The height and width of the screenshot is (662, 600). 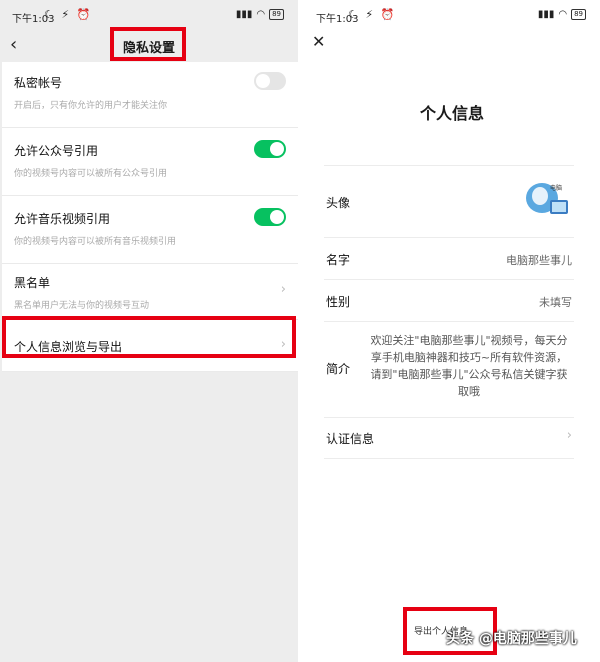 I want to click on info-label: 简介, so click(x=338, y=369).